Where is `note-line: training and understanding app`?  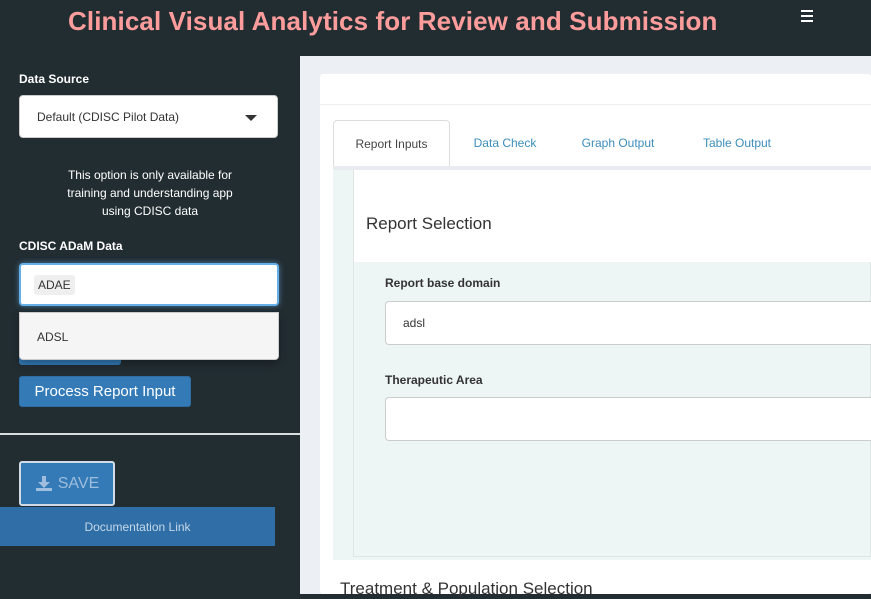
note-line: training and understanding app is located at coordinates (150, 193).